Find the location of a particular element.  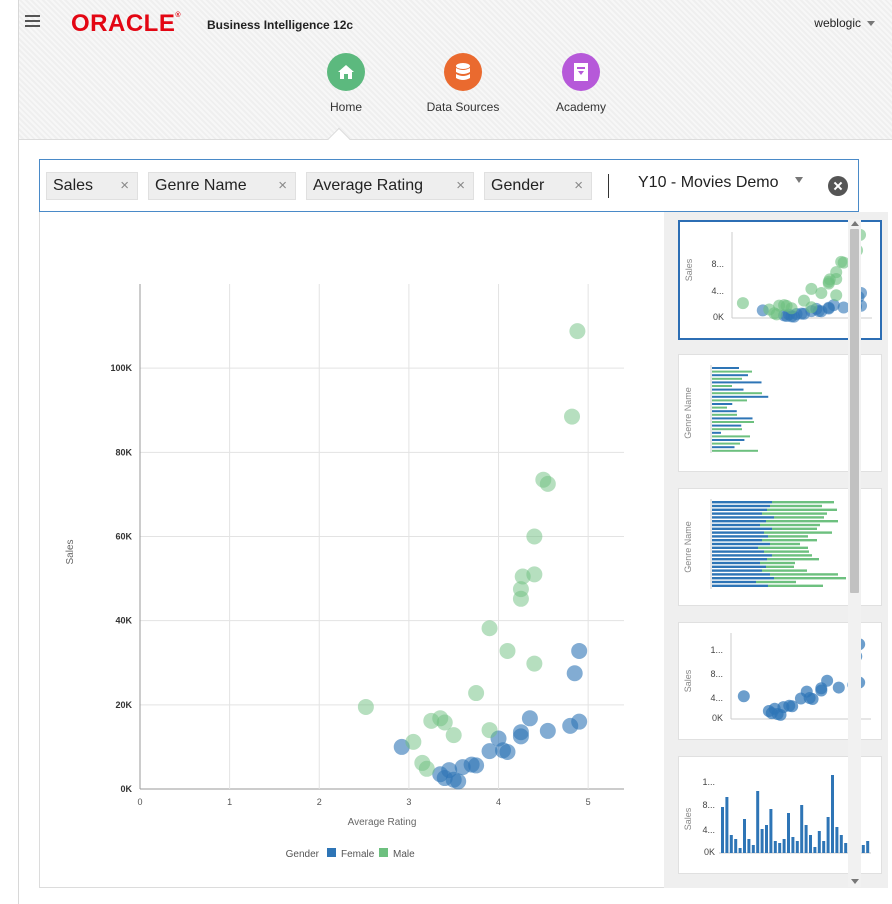

scroll-down-icon is located at coordinates (855, 881).